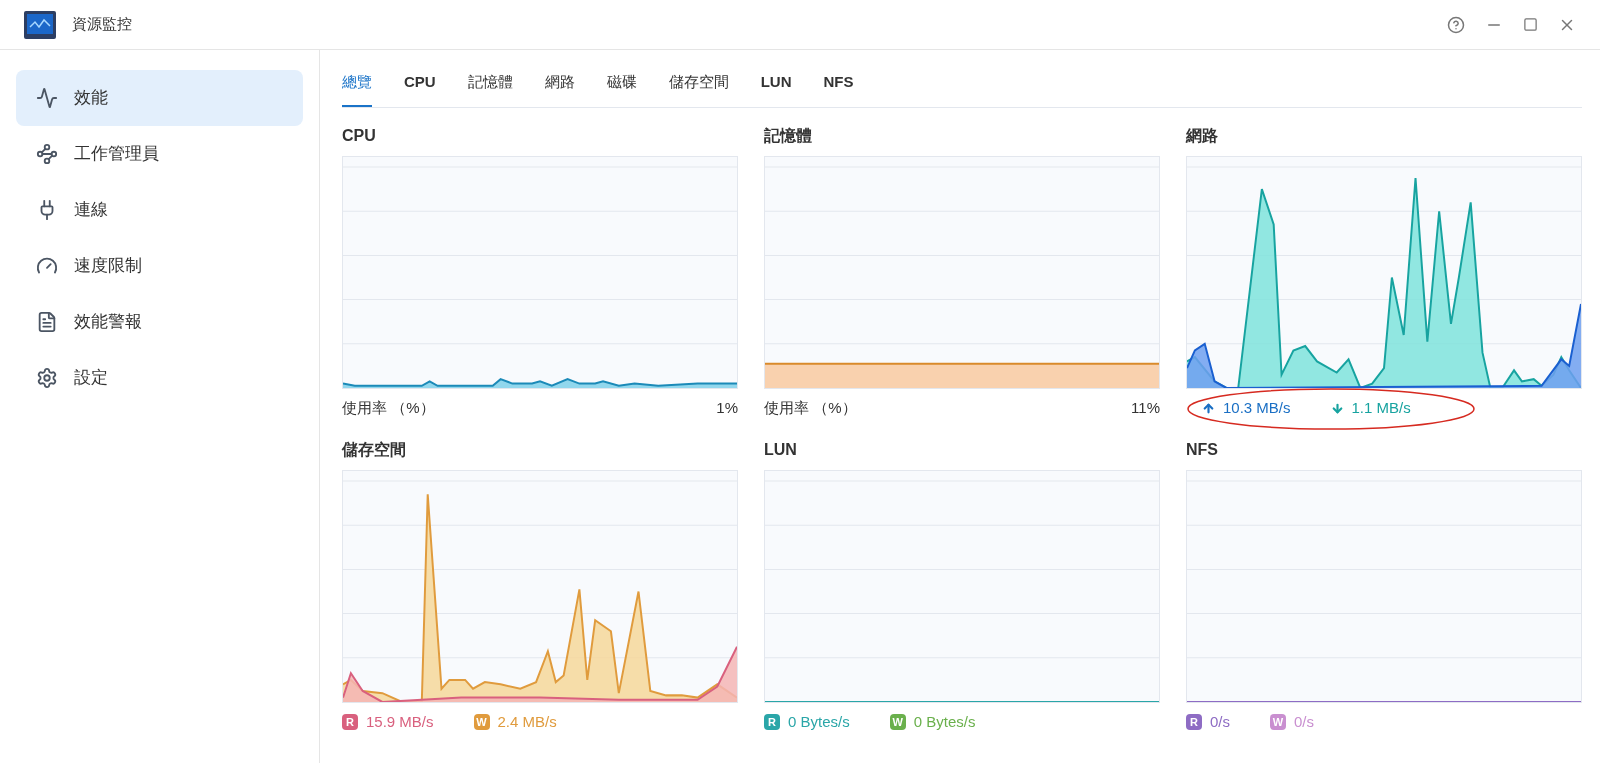 The image size is (1600, 763). Describe the element at coordinates (159, 266) in the screenshot. I see `sidebar-item: 速度限制` at that location.